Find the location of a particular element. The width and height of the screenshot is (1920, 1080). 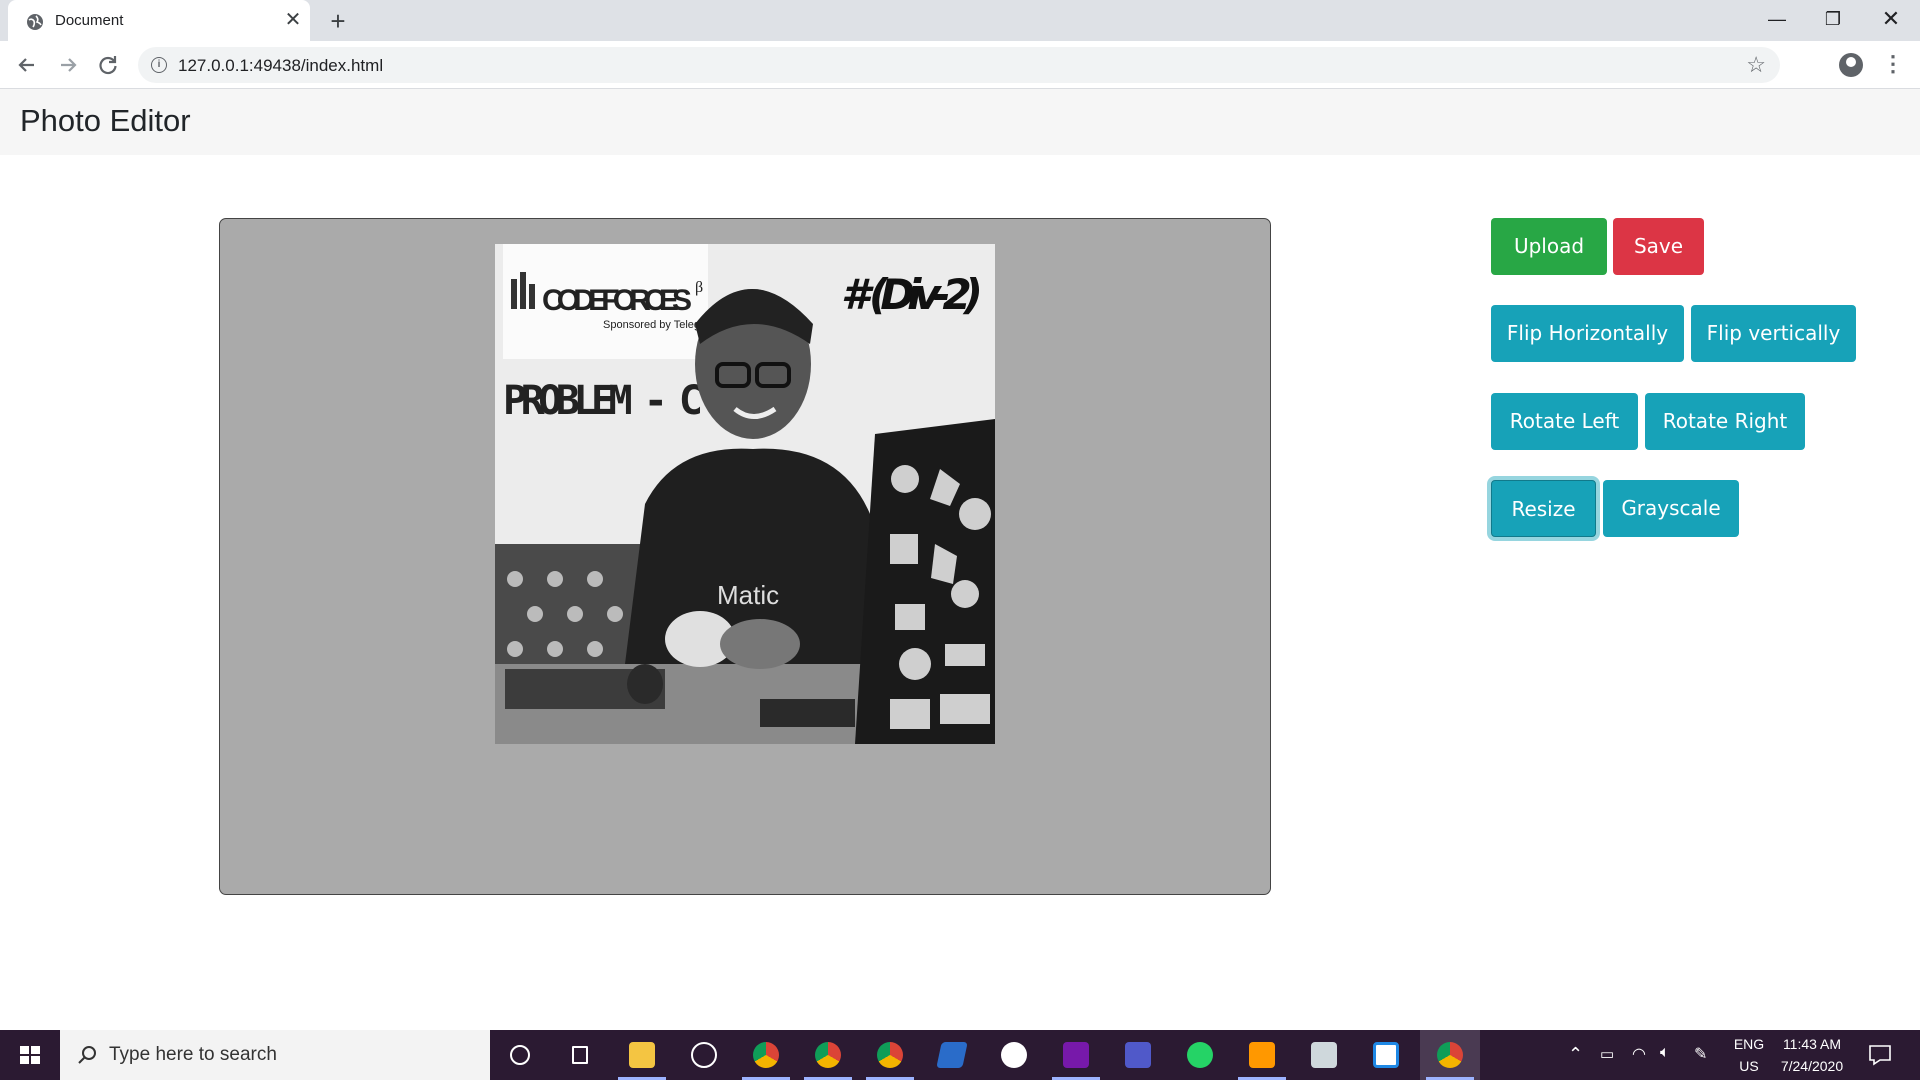

rotate-left-button: Rotate Left is located at coordinates (1564, 421).